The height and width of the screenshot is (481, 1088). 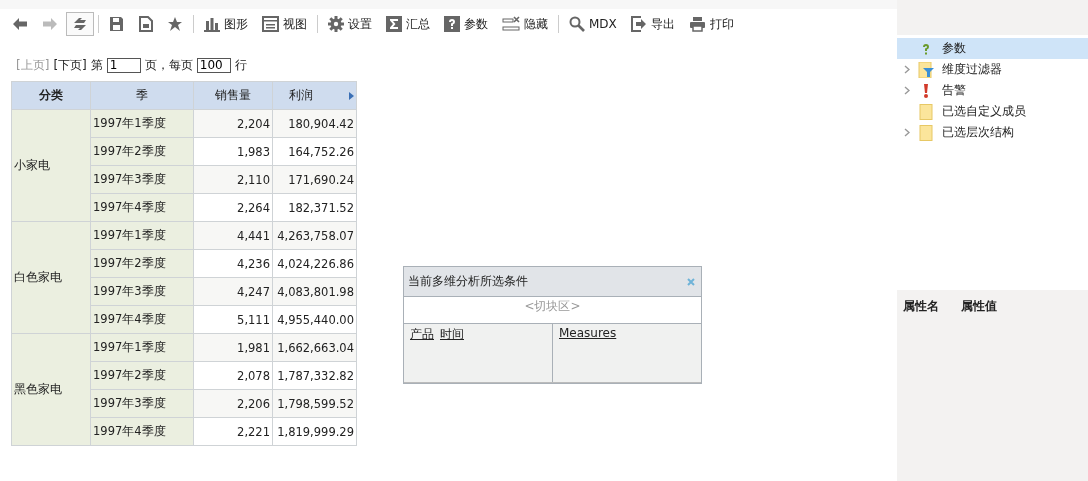 What do you see at coordinates (926, 48) in the screenshot?
I see `question-mark-icon` at bounding box center [926, 48].